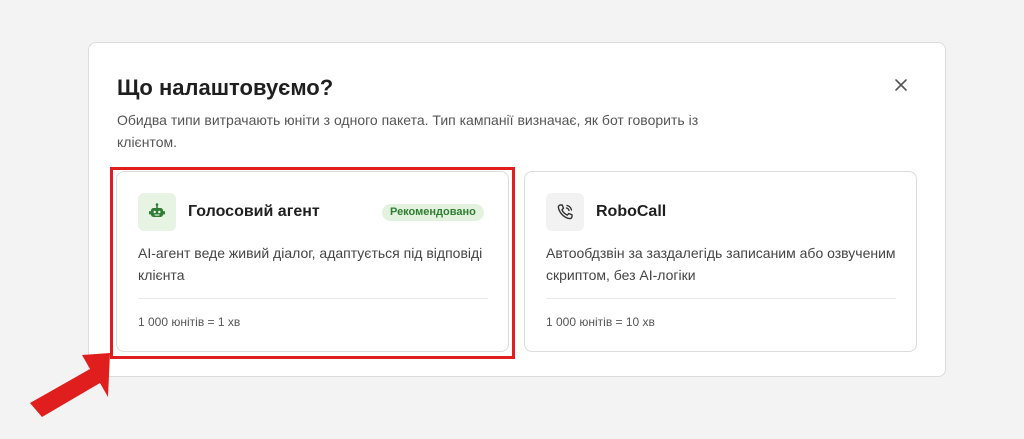  Describe the element at coordinates (189, 322) in the screenshot. I see `option-rate: 1 000 юнітів = 1 хв` at that location.